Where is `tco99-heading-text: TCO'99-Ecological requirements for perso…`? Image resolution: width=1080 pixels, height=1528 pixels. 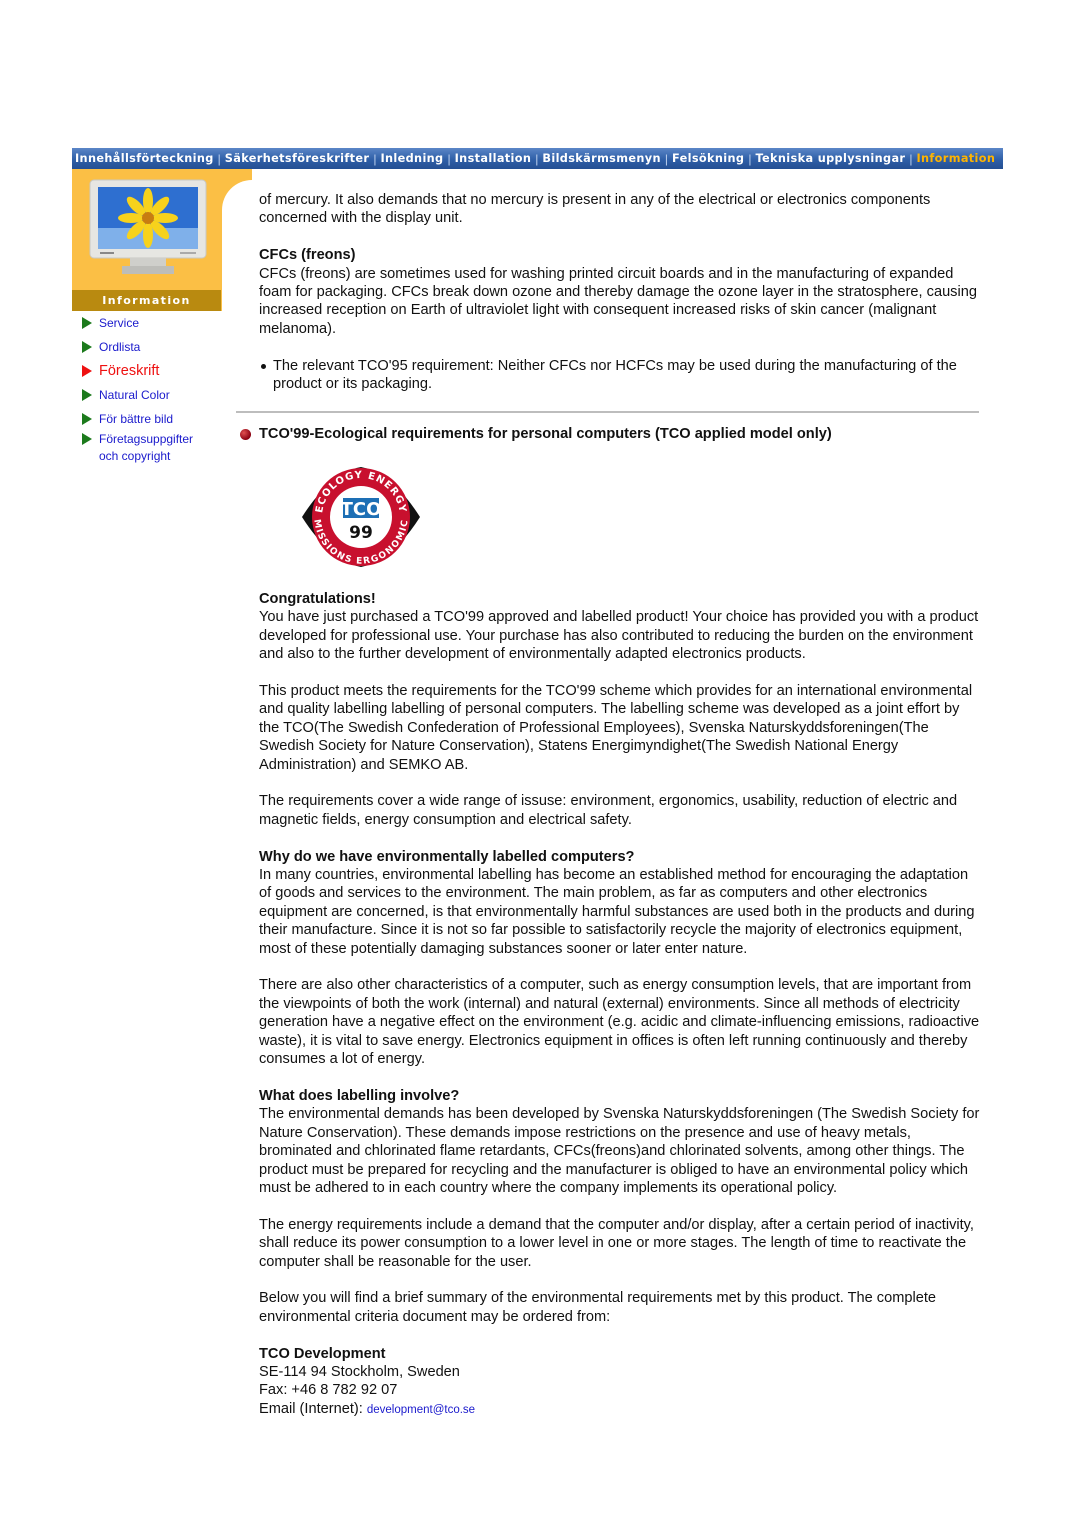 tco99-heading-text: TCO'99-Ecological requirements for perso… is located at coordinates (545, 434).